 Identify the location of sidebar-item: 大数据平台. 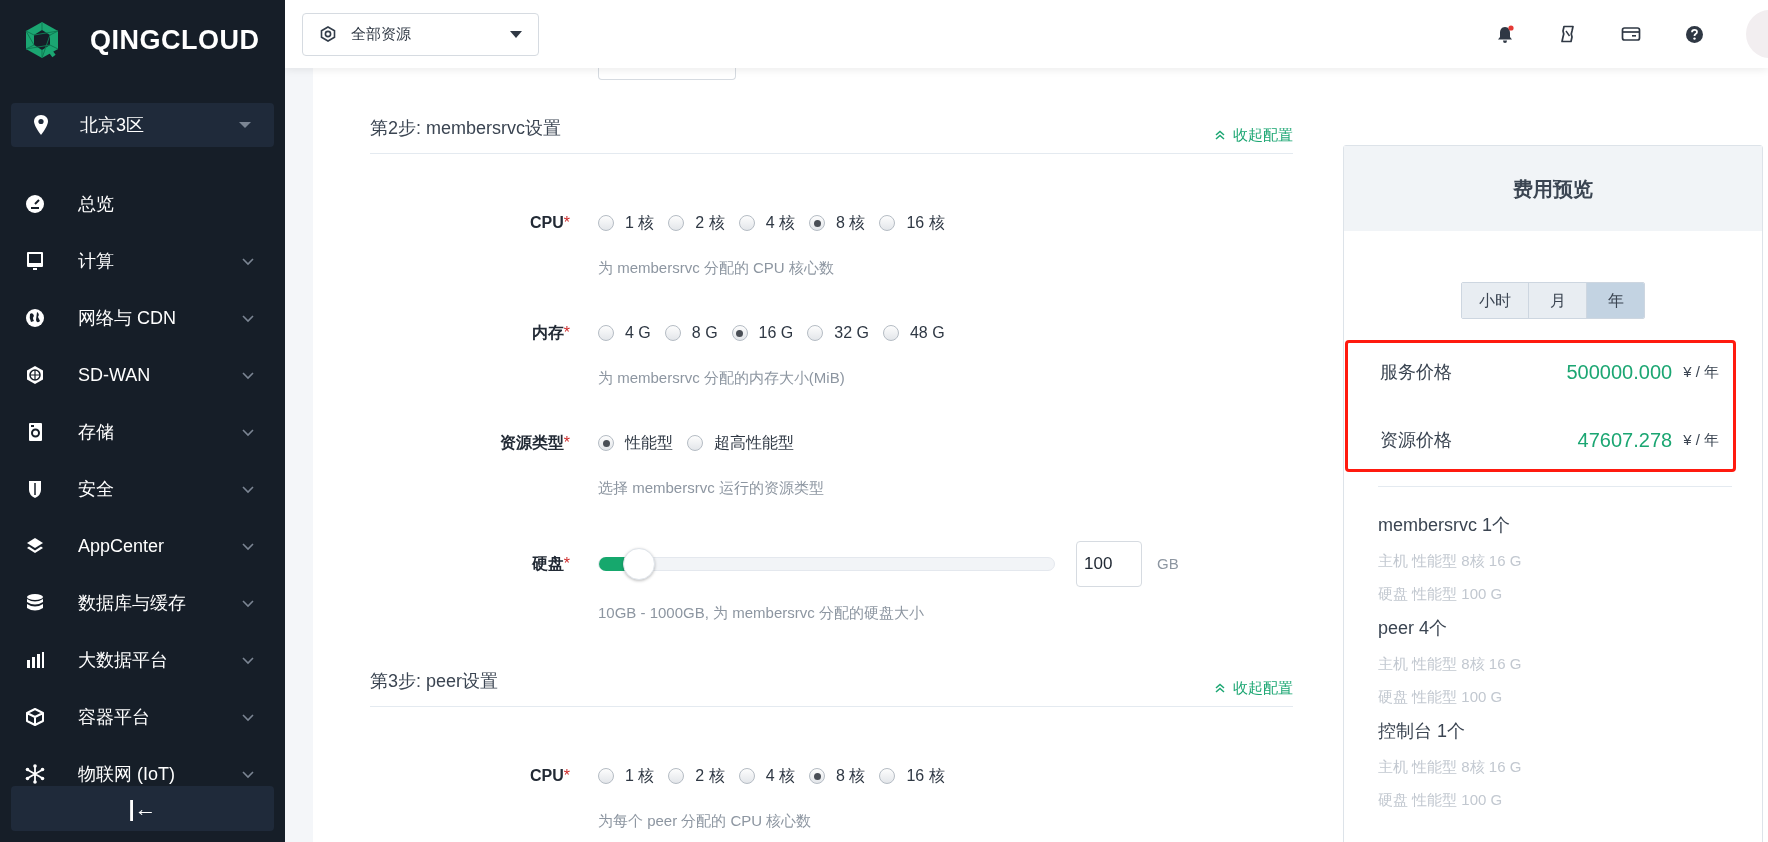
(142, 660).